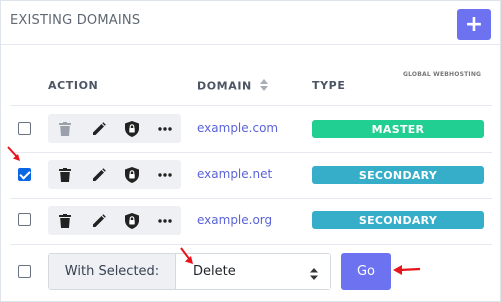  What do you see at coordinates (234, 220) in the screenshot?
I see `domain-link: example.org` at bounding box center [234, 220].